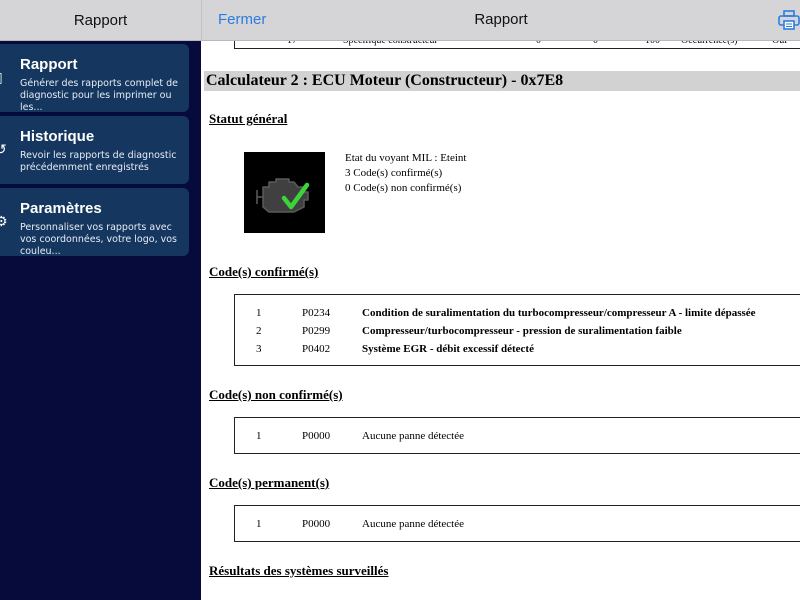 The image size is (800, 600). What do you see at coordinates (779, 45) in the screenshot?
I see `row-answer: Oui` at bounding box center [779, 45].